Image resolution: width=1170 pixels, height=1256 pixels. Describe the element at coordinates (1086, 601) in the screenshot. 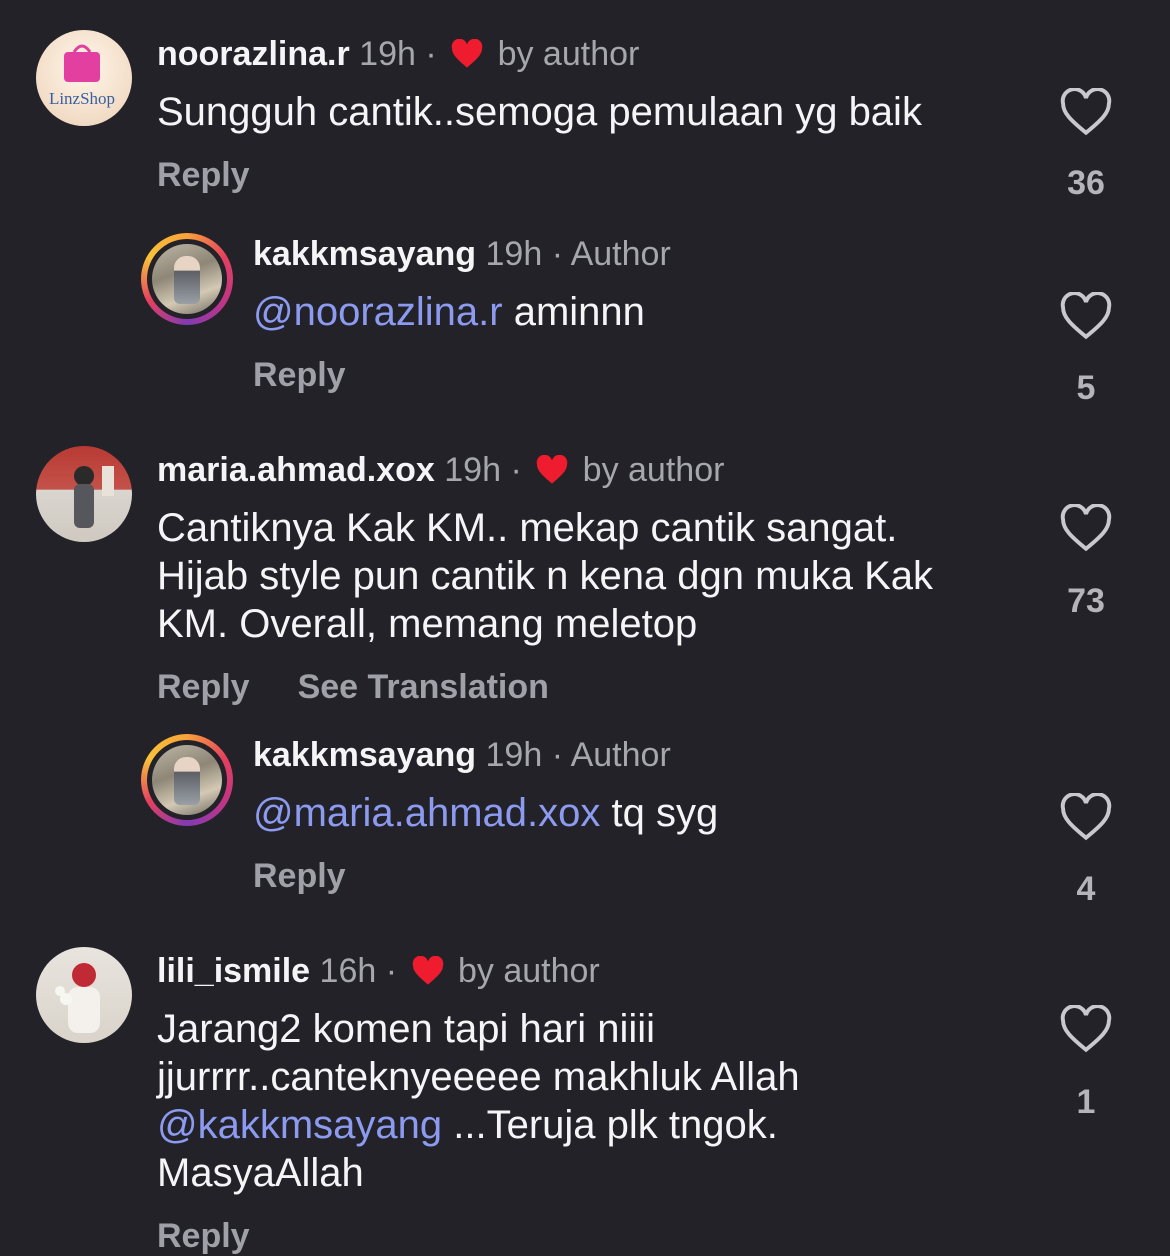

I see `like-count: 73` at that location.